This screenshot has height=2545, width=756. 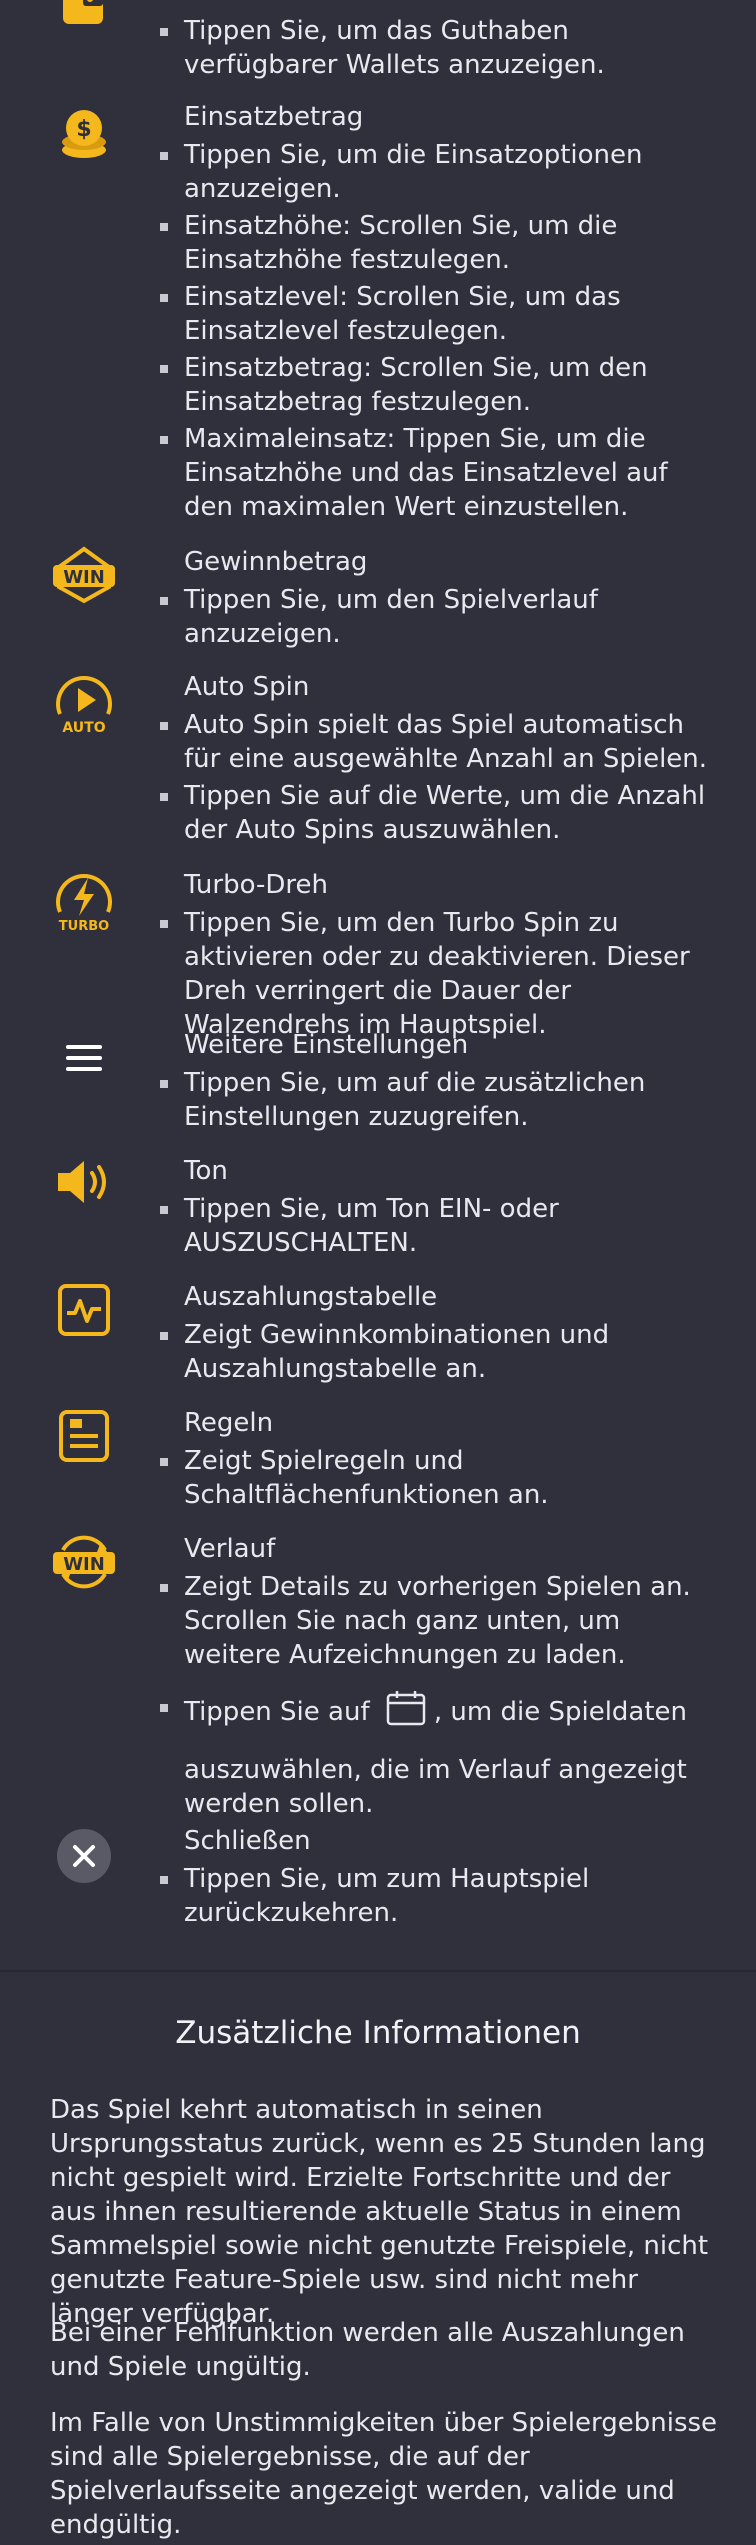 What do you see at coordinates (230, 1549) in the screenshot?
I see `section-title: Verlauf` at bounding box center [230, 1549].